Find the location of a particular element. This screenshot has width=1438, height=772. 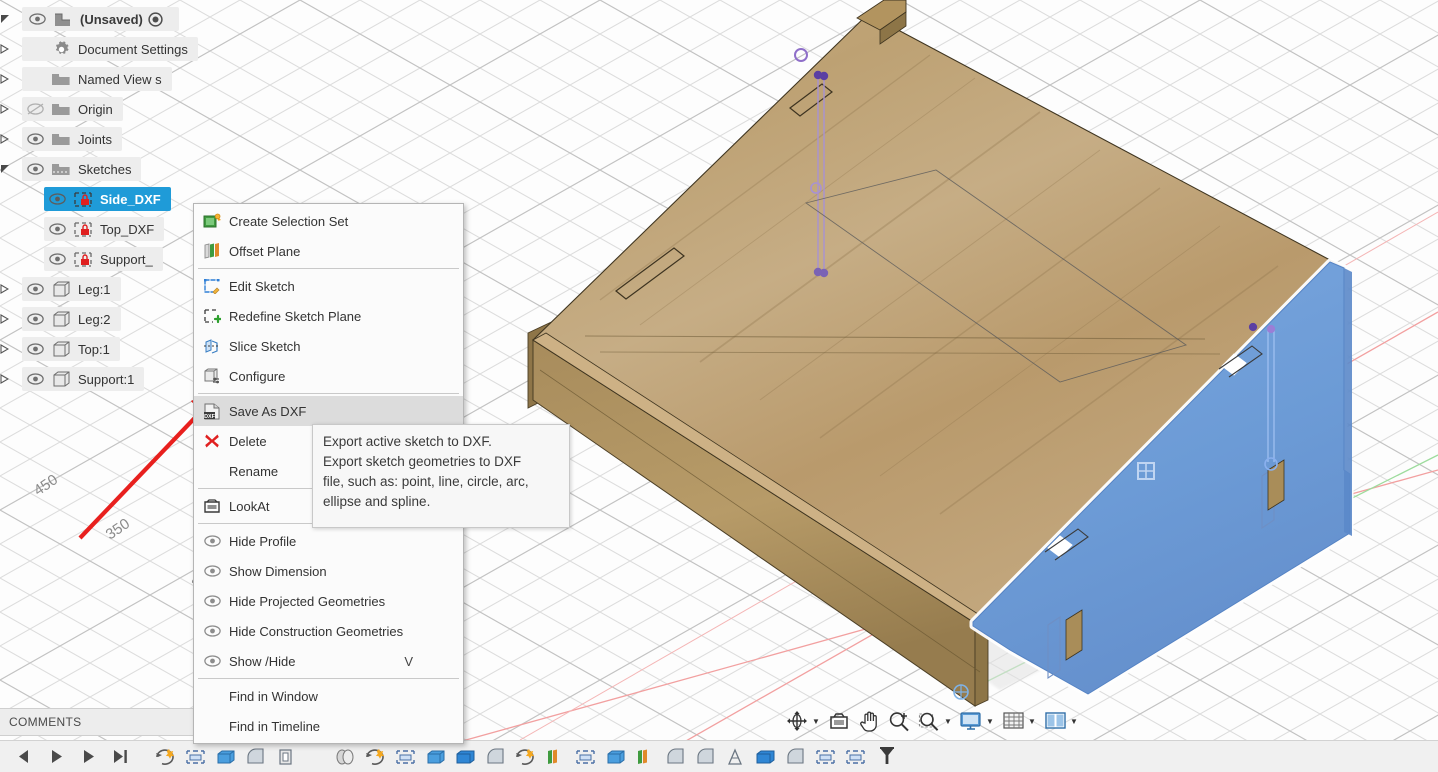

look-at-icon is located at coordinates (839, 721).